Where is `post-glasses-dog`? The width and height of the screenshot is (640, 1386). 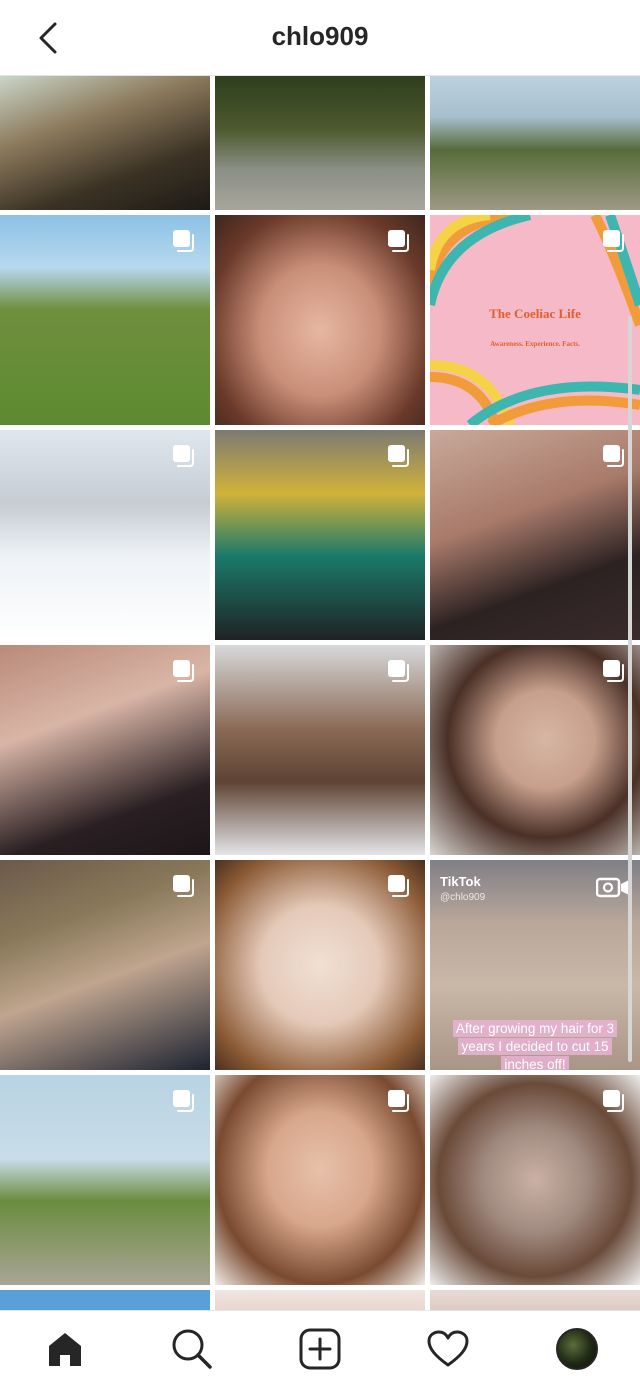 post-glasses-dog is located at coordinates (535, 535).